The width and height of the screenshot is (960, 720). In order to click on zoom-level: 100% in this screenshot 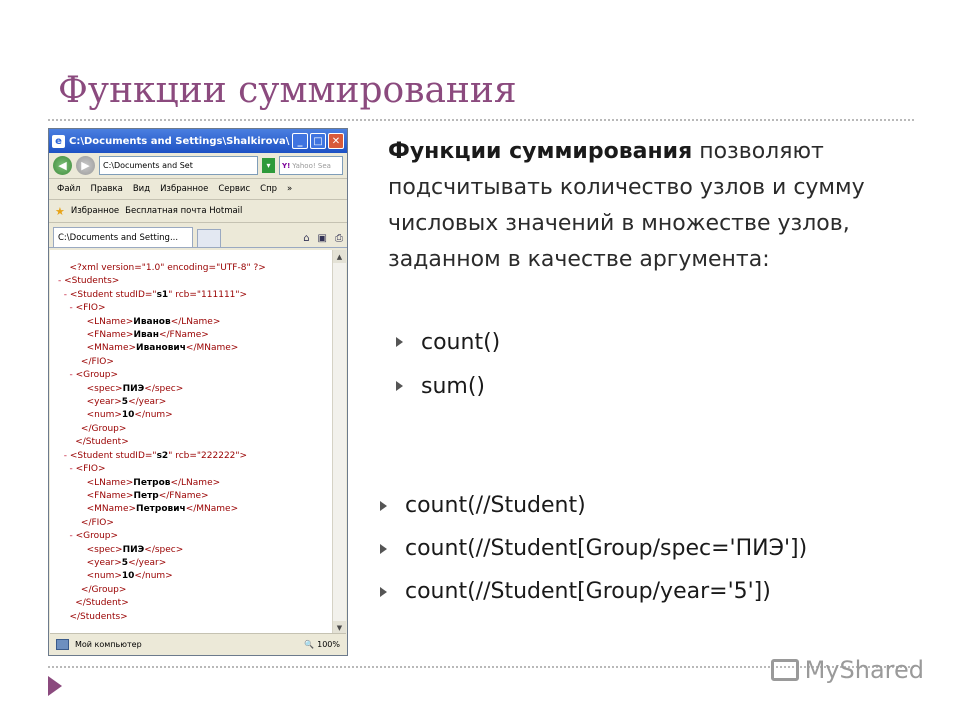, I will do `click(328, 644)`.